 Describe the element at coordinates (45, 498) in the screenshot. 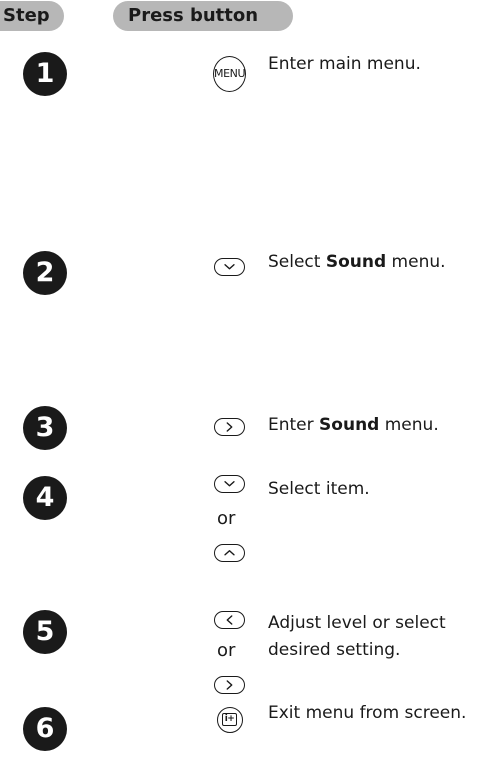

I see `step-number-4: 4` at that location.